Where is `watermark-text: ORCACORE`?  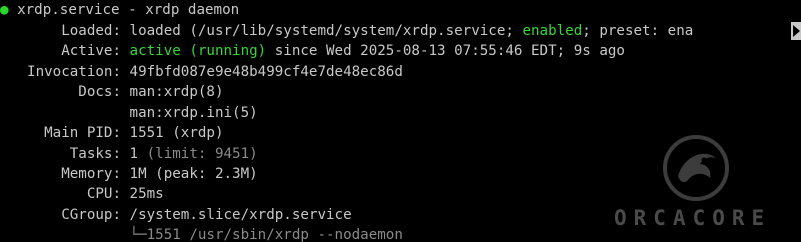 watermark-text: ORCACORE is located at coordinates (693, 218).